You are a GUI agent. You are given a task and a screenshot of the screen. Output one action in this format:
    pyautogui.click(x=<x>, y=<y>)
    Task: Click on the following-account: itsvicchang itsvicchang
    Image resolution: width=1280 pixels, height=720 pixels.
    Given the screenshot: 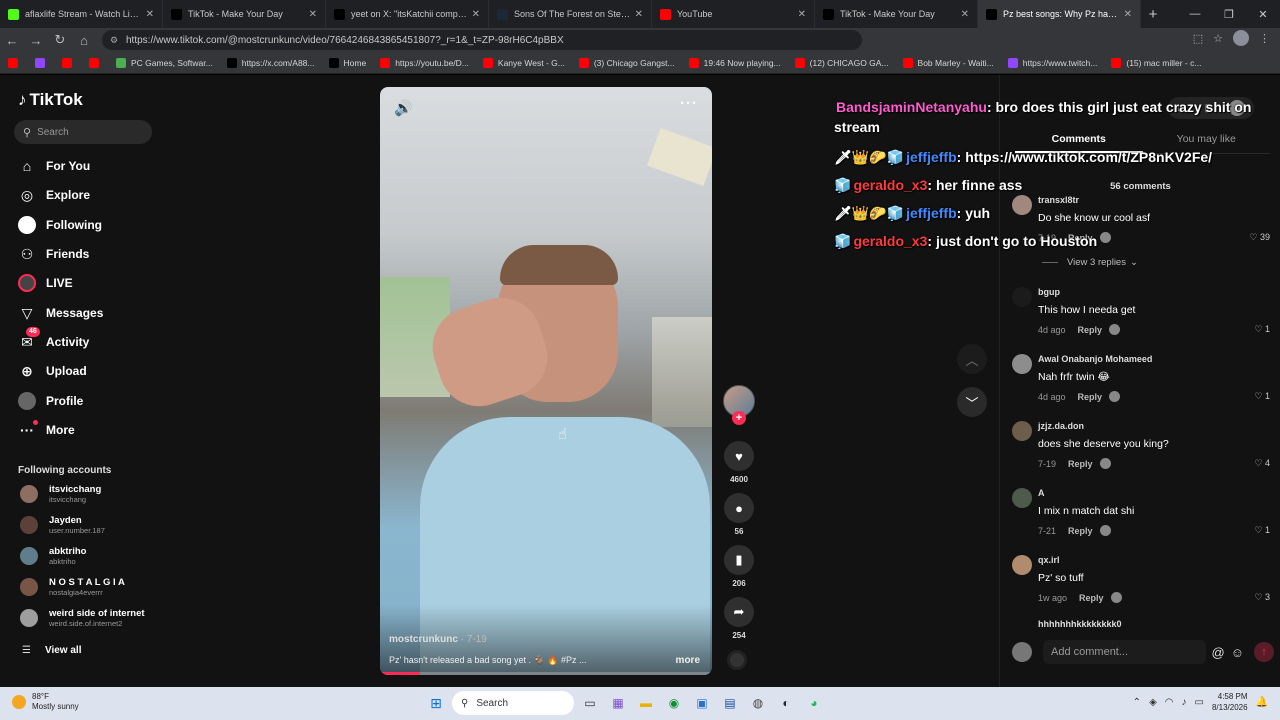 What is the action you would take?
    pyautogui.click(x=60, y=494)
    